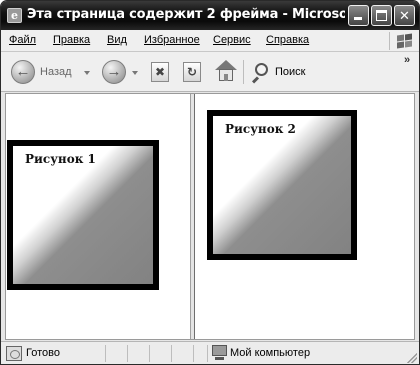 The height and width of the screenshot is (365, 420). I want to click on stop-icon: ✖, so click(160, 72).